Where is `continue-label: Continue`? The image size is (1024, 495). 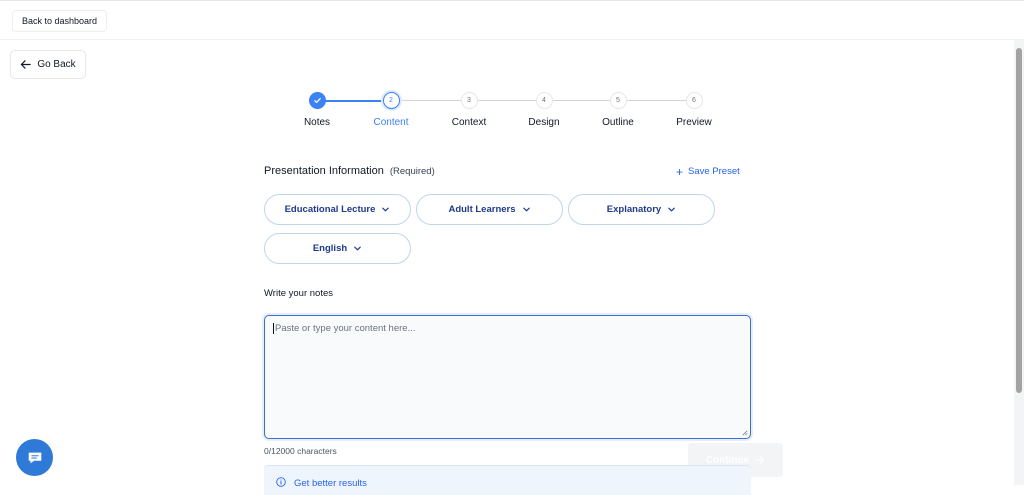
continue-label: Continue is located at coordinates (727, 460).